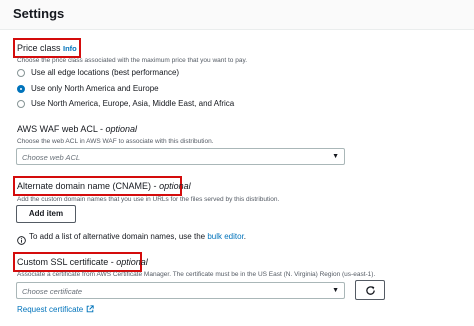 The height and width of the screenshot is (326, 474). What do you see at coordinates (21, 104) in the screenshot?
I see `radio-na-eu-asia` at bounding box center [21, 104].